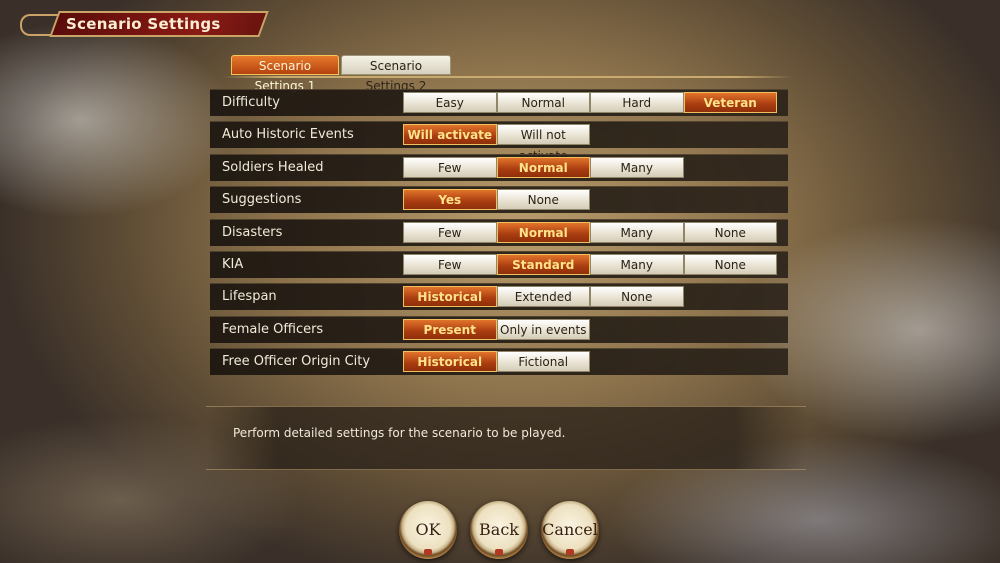 This screenshot has width=1000, height=563. Describe the element at coordinates (428, 552) in the screenshot. I see `ok-button-jewel-icon` at that location.